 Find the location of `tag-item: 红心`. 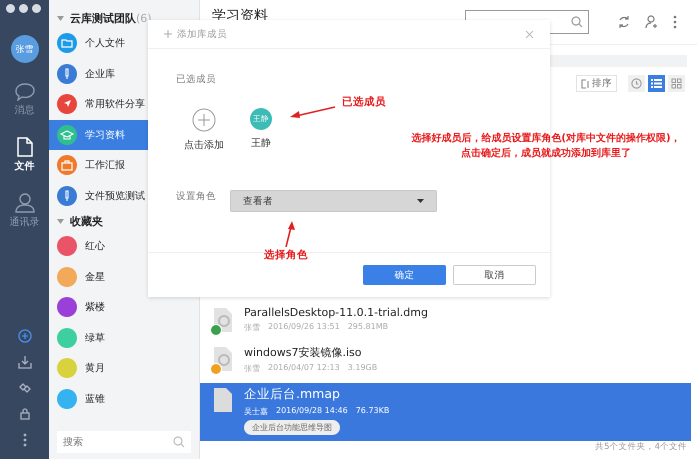

tag-item: 红心 is located at coordinates (124, 246).